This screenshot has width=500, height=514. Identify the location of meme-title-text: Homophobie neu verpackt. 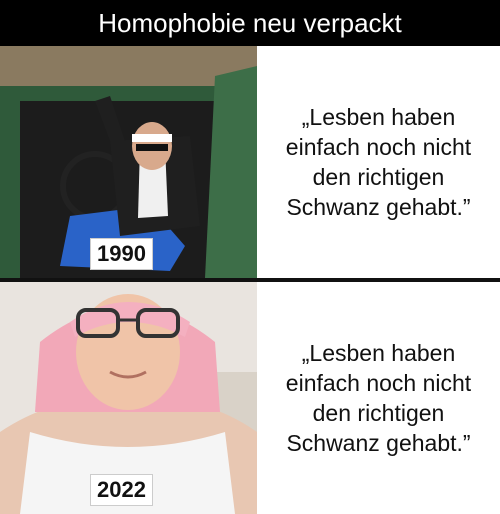
(250, 22).